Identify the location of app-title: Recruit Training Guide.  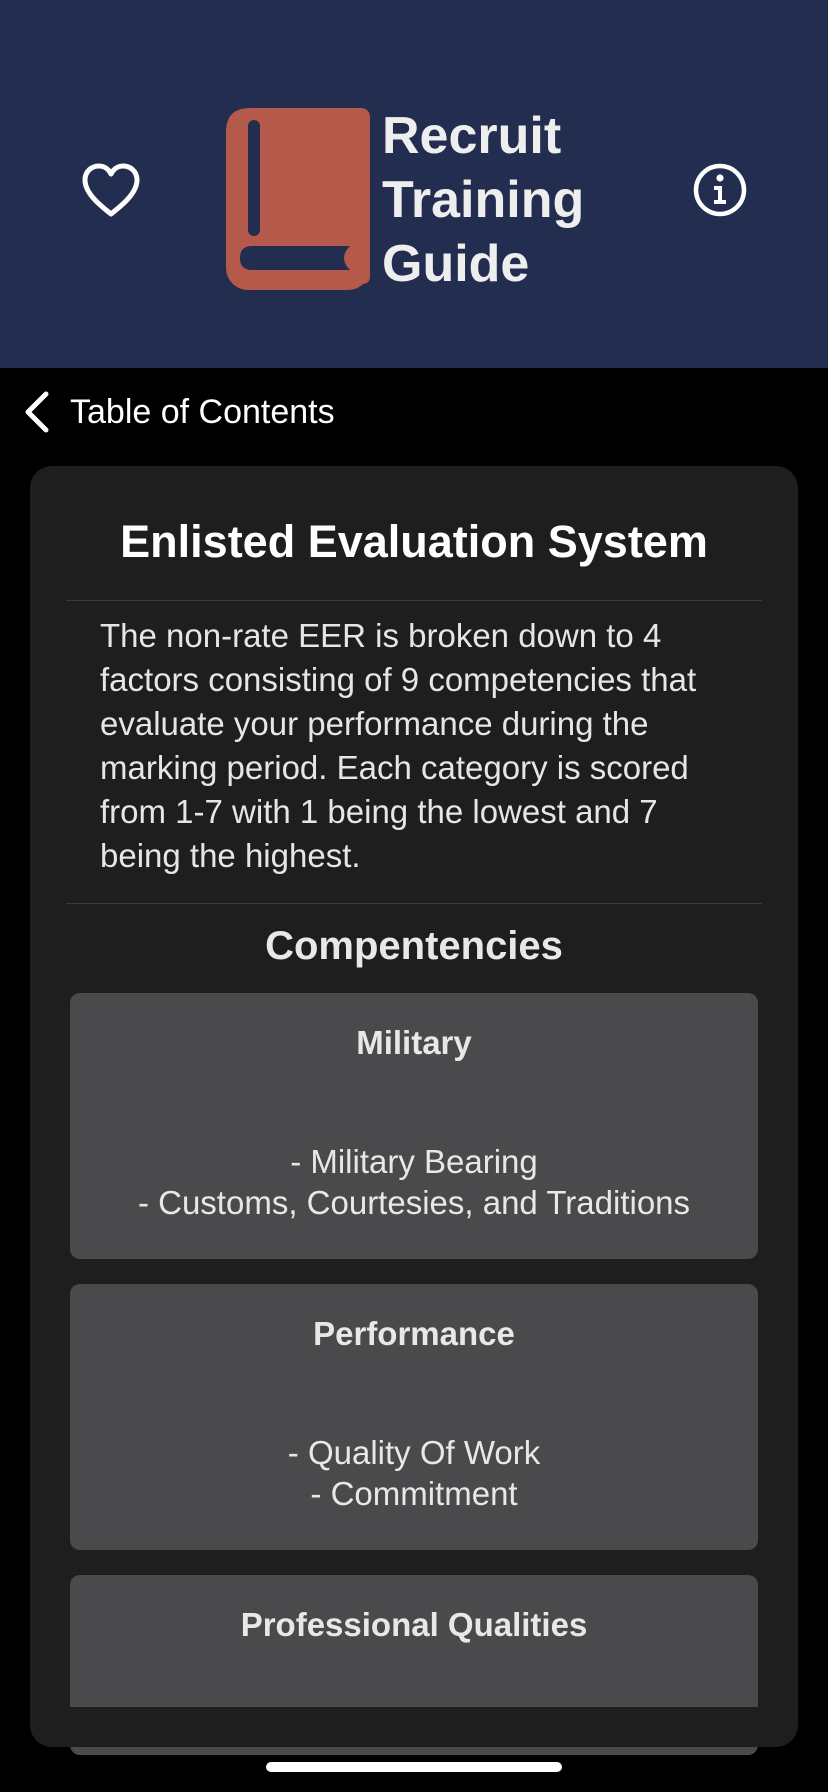
(512, 200).